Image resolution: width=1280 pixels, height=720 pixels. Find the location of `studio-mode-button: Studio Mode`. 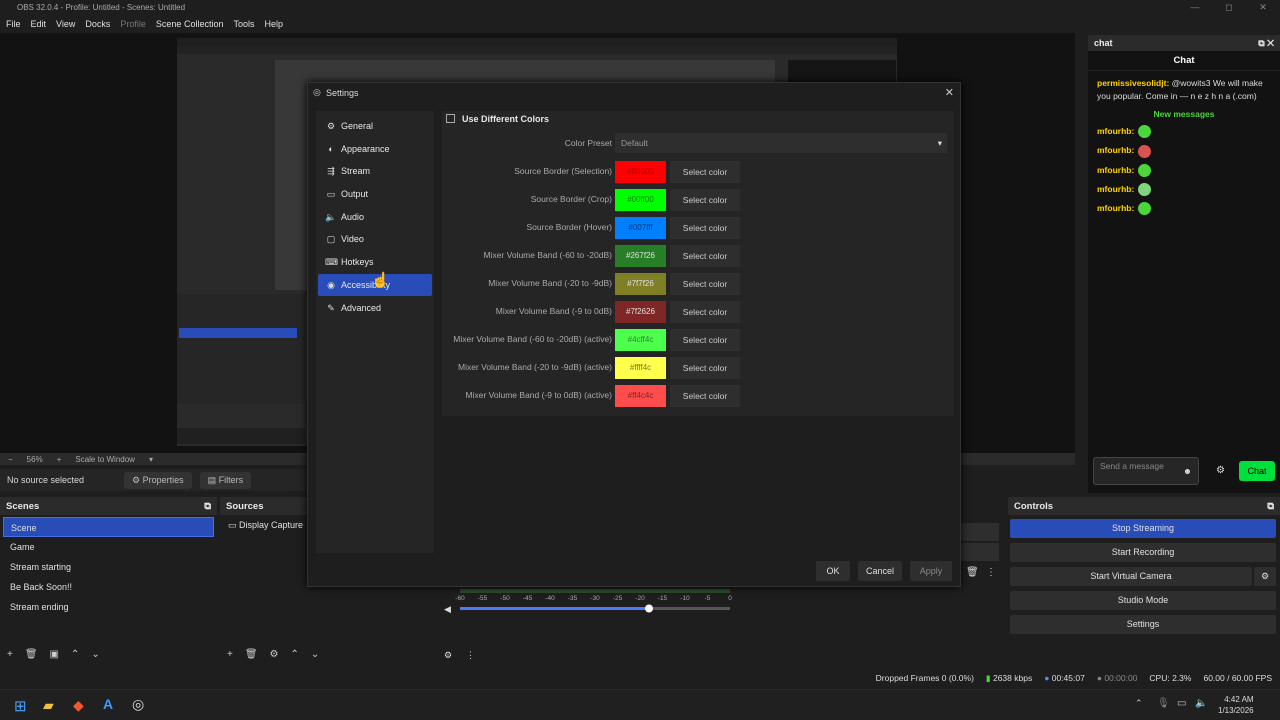

studio-mode-button: Studio Mode is located at coordinates (1143, 600).